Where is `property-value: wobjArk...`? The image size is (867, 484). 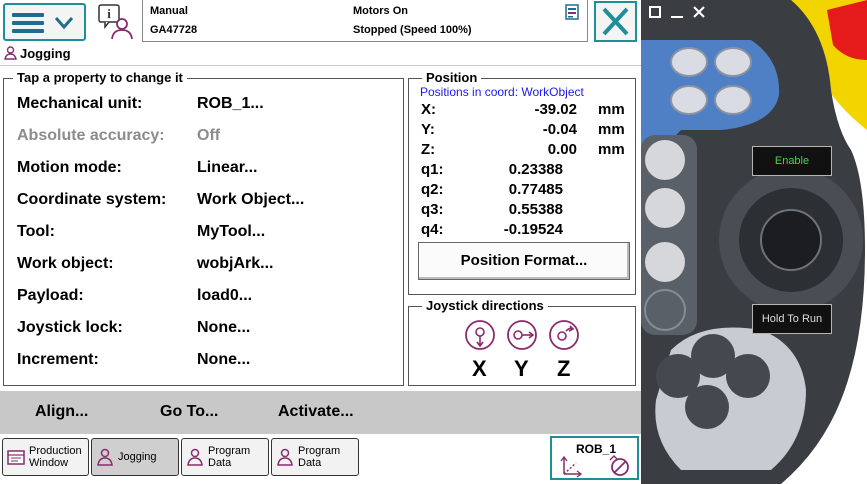
property-value: wobjArk... is located at coordinates (235, 263).